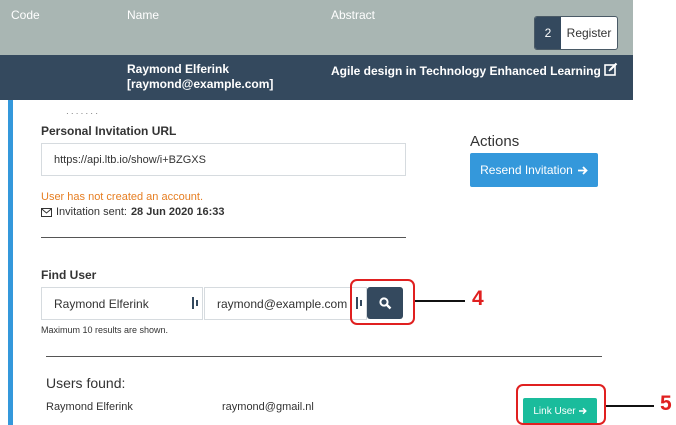  What do you see at coordinates (223, 159) in the screenshot?
I see `invitation-url-field: https://api.ltb.io/show/i+BZGXS` at bounding box center [223, 159].